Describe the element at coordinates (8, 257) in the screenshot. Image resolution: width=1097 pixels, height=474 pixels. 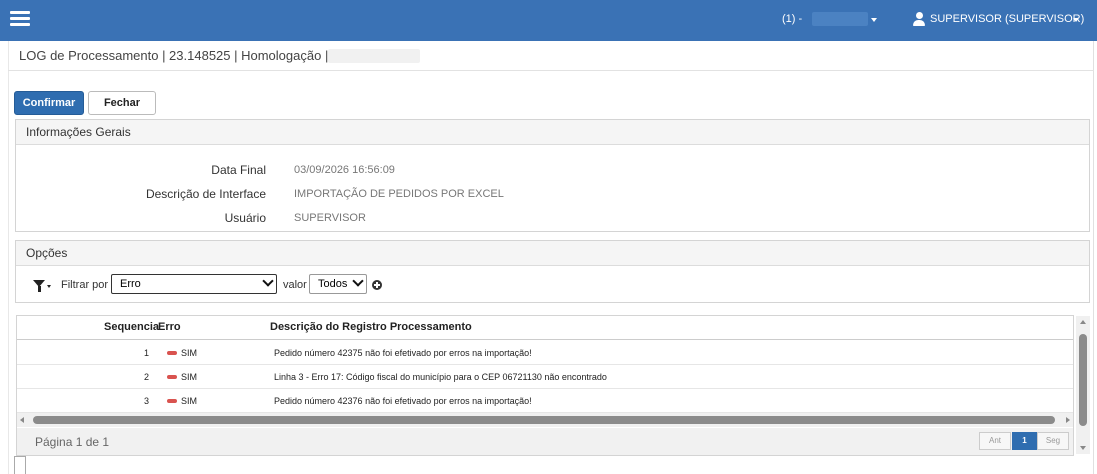
I see `left-divider` at that location.